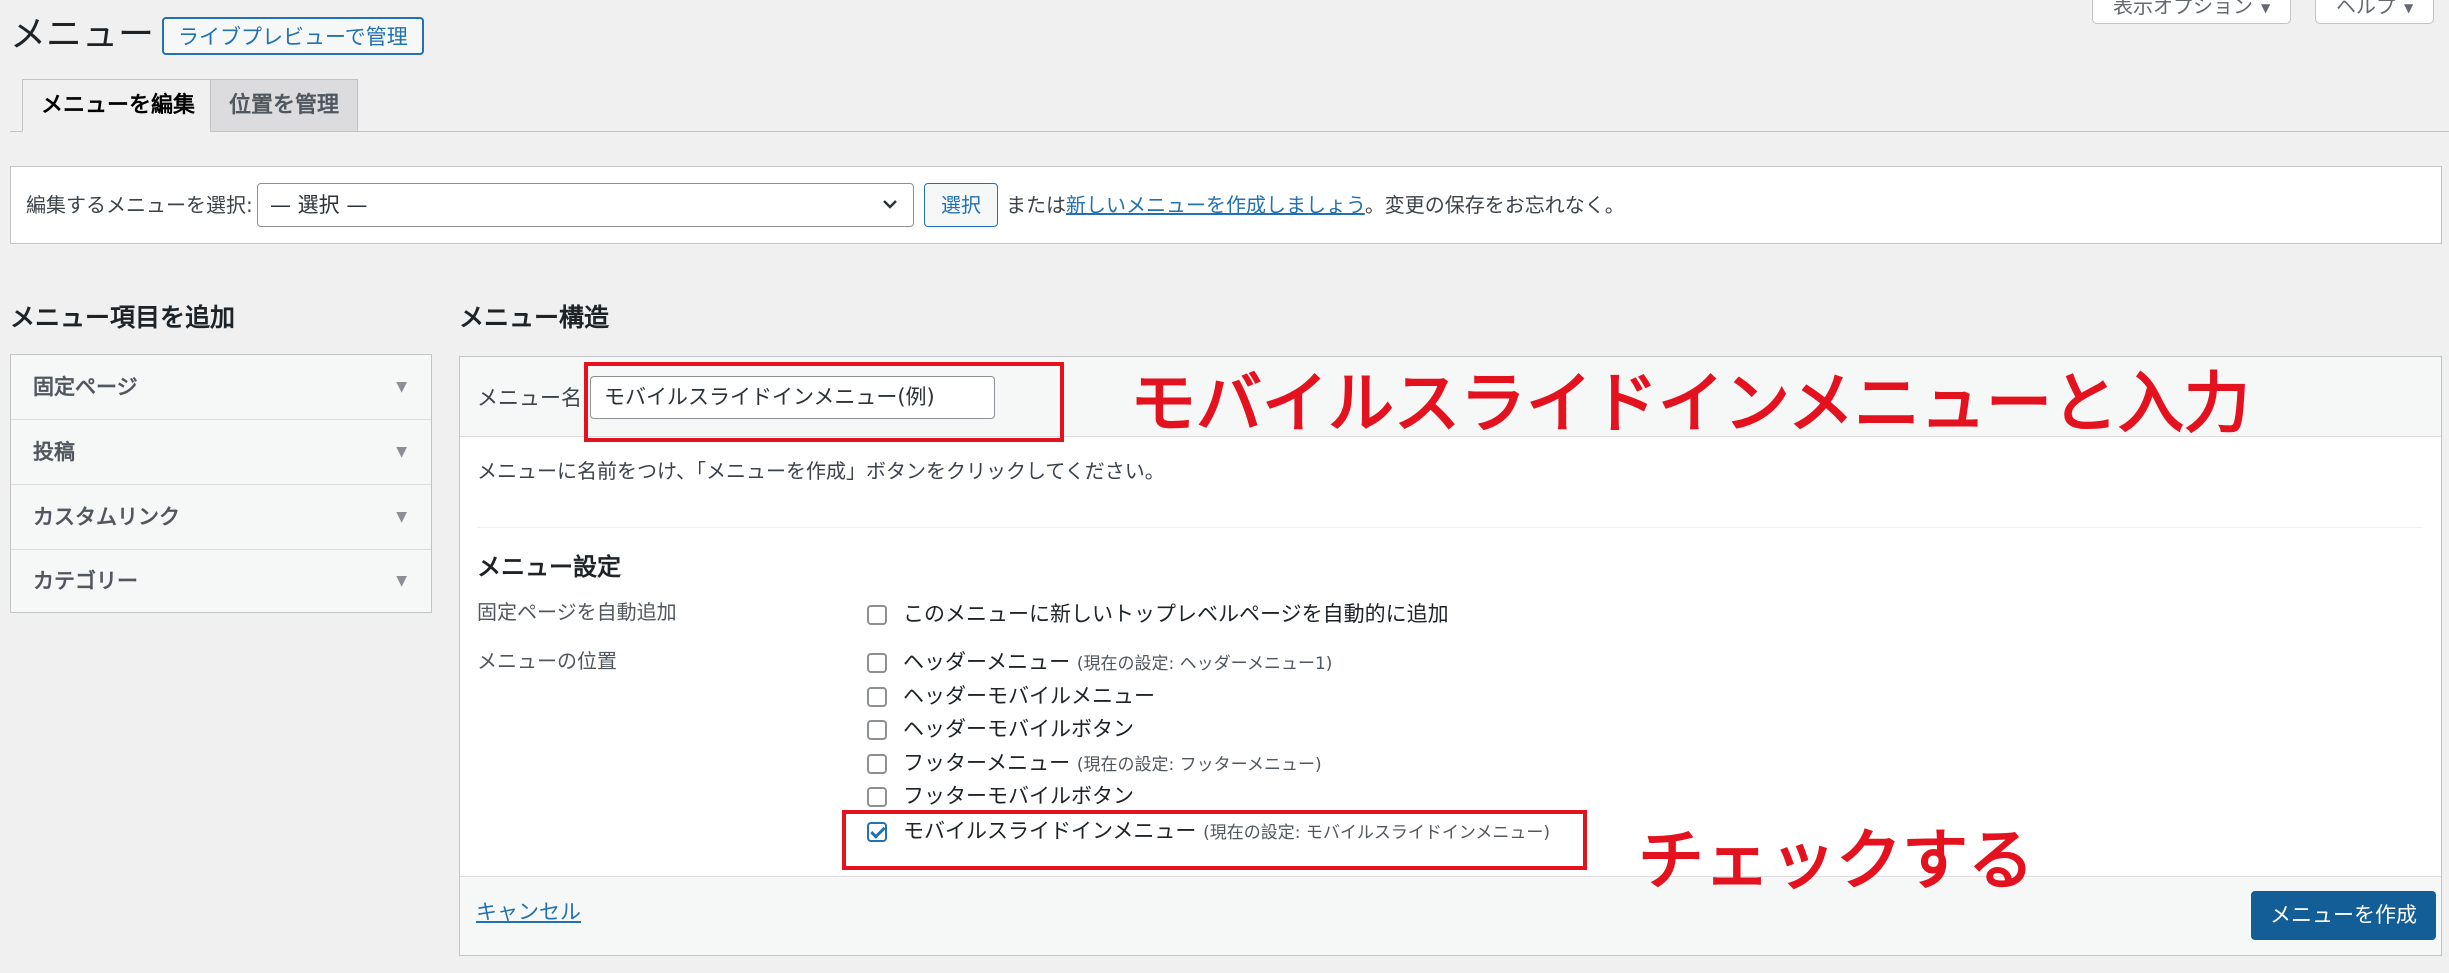 Image resolution: width=2449 pixels, height=973 pixels. What do you see at coordinates (1018, 729) in the screenshot?
I see `location-label: ヘッダーモバイルボタン` at bounding box center [1018, 729].